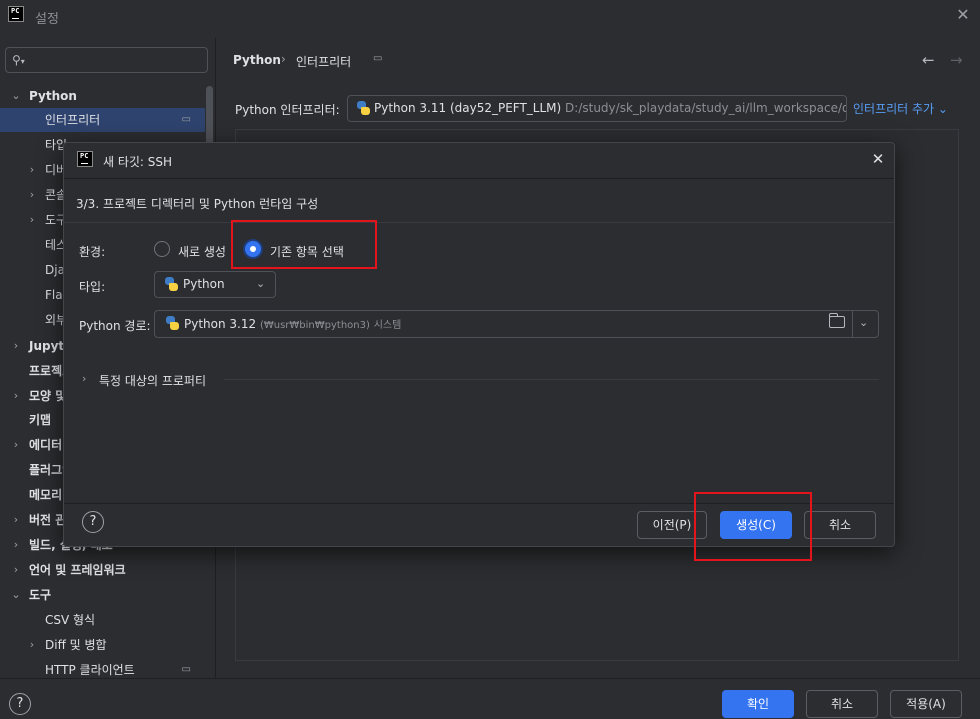 Image resolution: width=980 pixels, height=719 pixels. I want to click on sidebar-item-label: 도구, so click(40, 595).